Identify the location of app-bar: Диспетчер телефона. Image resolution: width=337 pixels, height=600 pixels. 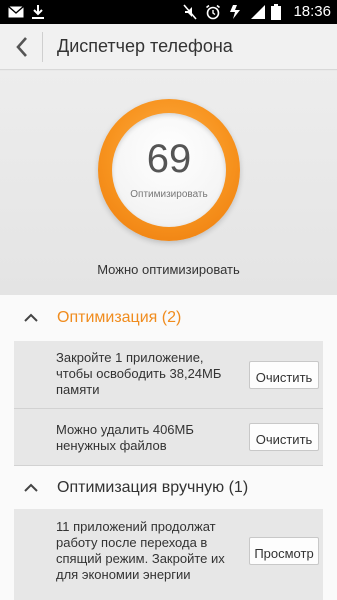
(168, 47).